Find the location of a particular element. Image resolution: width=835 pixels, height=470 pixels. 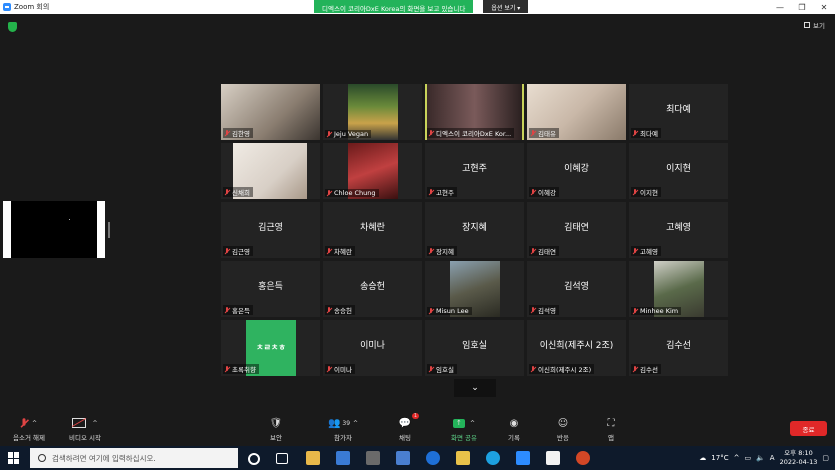

participant-name: 고혜영 is located at coordinates (649, 252).